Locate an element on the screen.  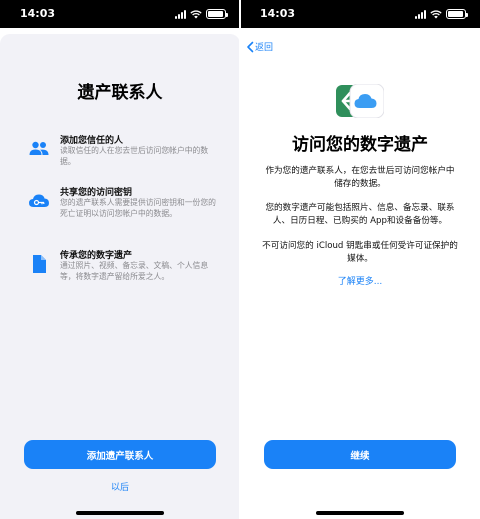
continue-button: 继续 is located at coordinates (360, 454).